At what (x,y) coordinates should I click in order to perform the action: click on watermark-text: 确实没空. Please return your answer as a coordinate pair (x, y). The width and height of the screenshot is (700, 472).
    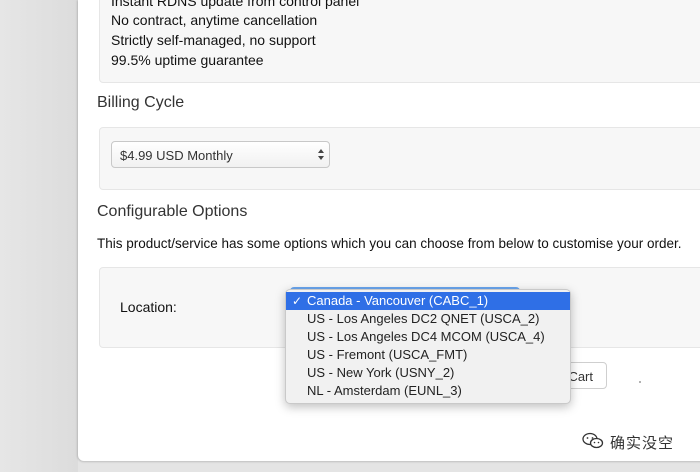
    Looking at the image, I should click on (642, 443).